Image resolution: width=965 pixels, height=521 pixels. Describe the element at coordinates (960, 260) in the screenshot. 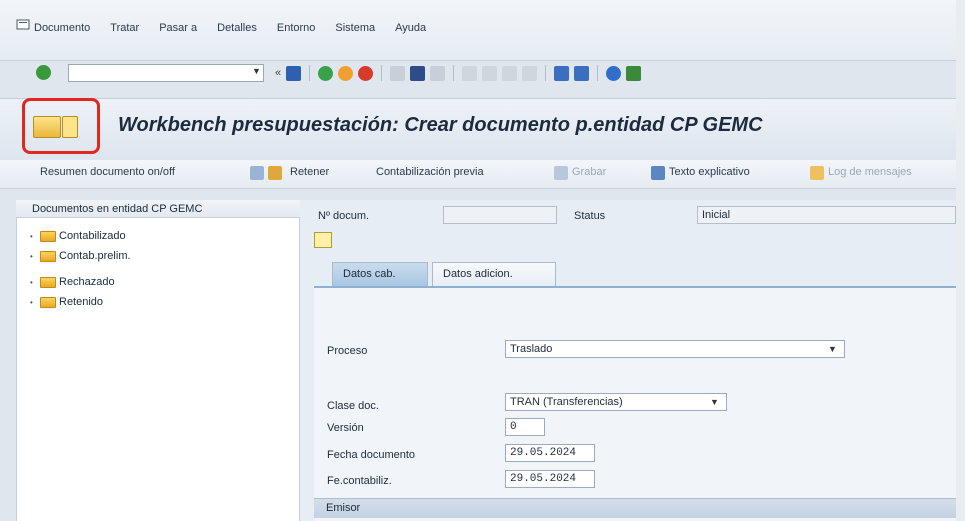

I see `window-edge` at that location.